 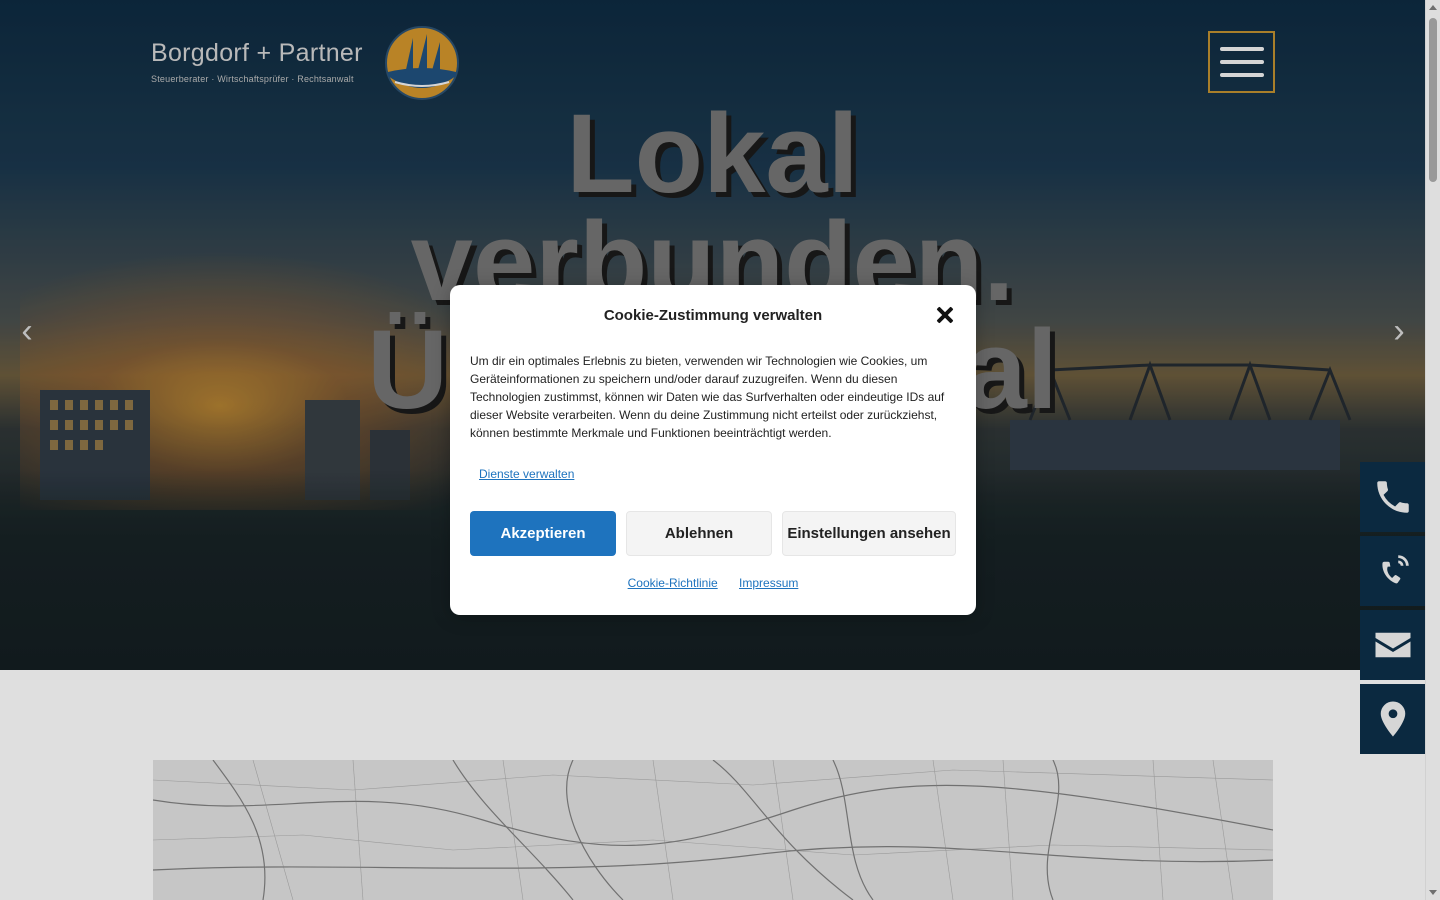 What do you see at coordinates (869, 533) in the screenshot?
I see `view-settings-button: Einstellungen ansehen` at bounding box center [869, 533].